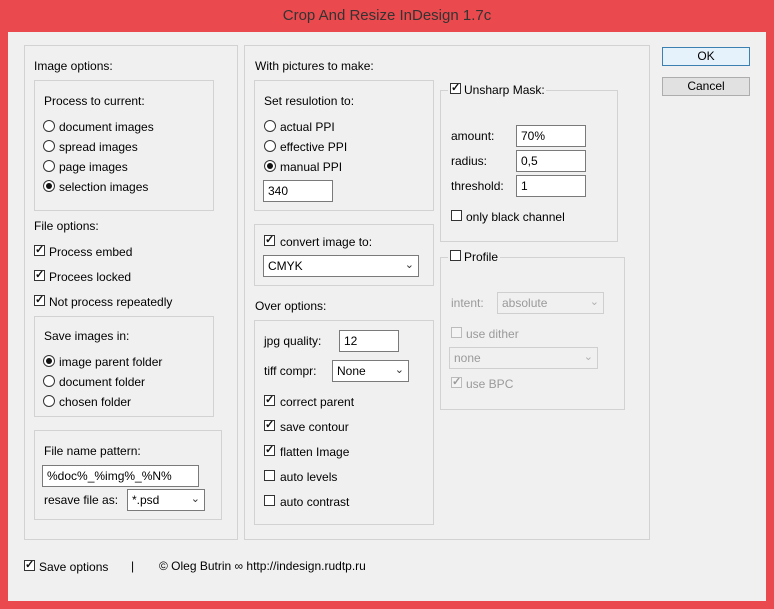 Image resolution: width=774 pixels, height=609 pixels. What do you see at coordinates (467, 358) in the screenshot?
I see `select-value: none` at bounding box center [467, 358].